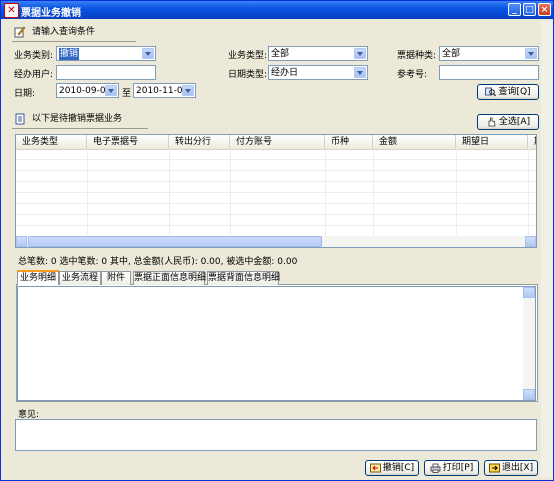 This screenshot has height=481, width=554. I want to click on query-button: 查询[Q], so click(508, 92).